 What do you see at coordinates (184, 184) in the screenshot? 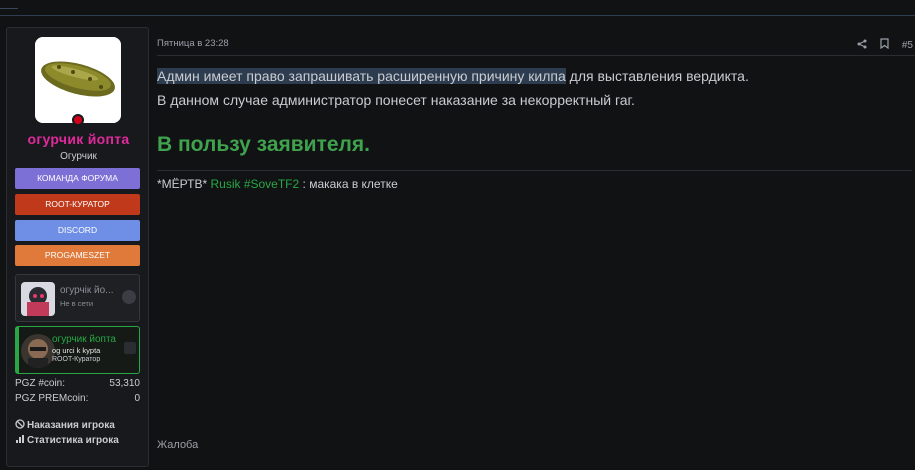
I see `signature-prefix: *МЁРТВ*` at bounding box center [184, 184].